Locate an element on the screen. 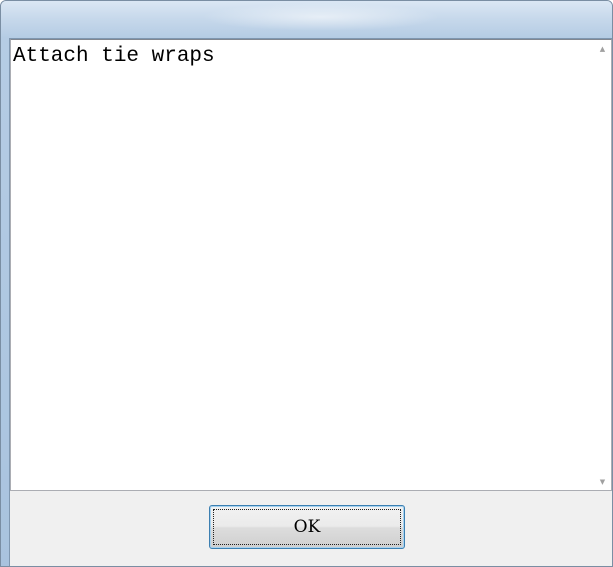  vertical-scrollbar: ▲ ▼ is located at coordinates (602, 265).